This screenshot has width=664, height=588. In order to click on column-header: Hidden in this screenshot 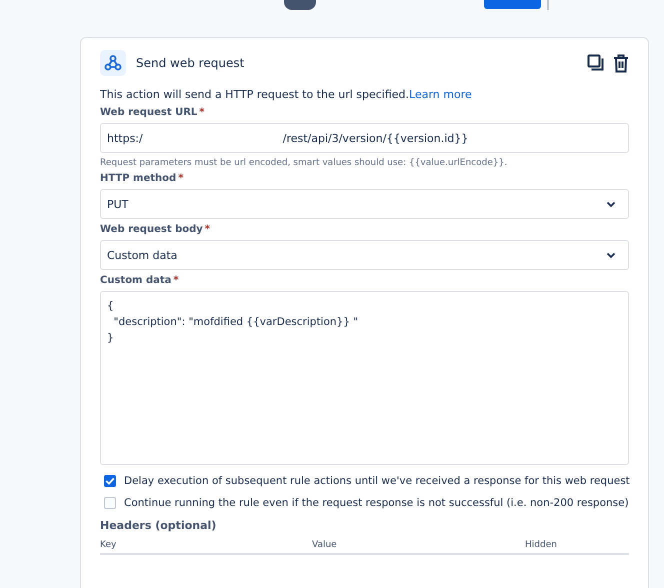, I will do `click(541, 545)`.